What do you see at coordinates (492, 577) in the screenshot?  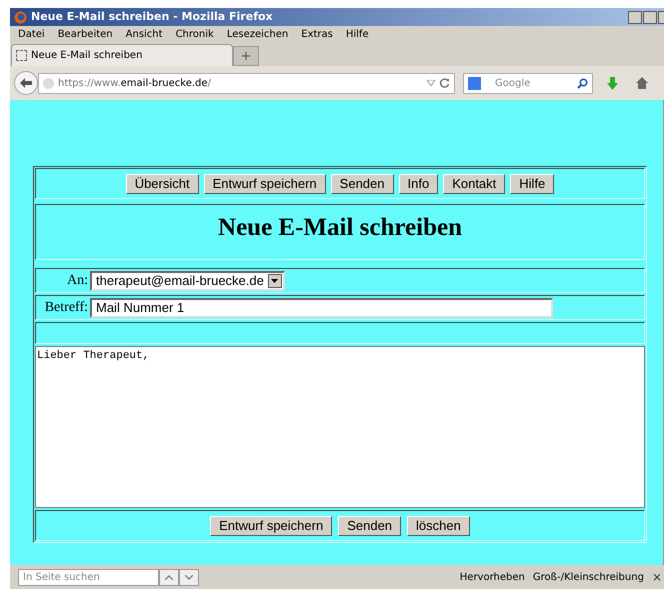 I see `highlight-option: Hervorheben` at bounding box center [492, 577].